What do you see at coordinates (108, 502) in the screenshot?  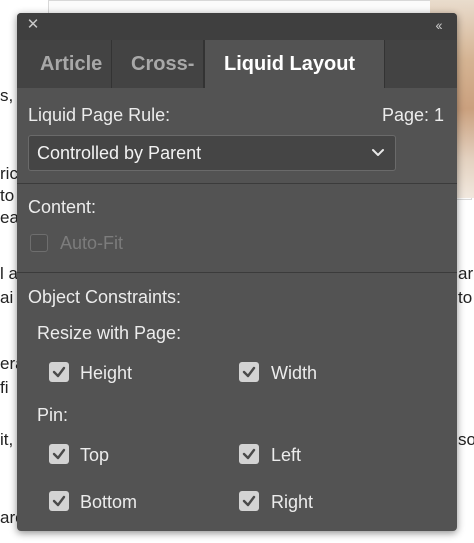 I see `pin-bottom-label: Bottom` at bounding box center [108, 502].